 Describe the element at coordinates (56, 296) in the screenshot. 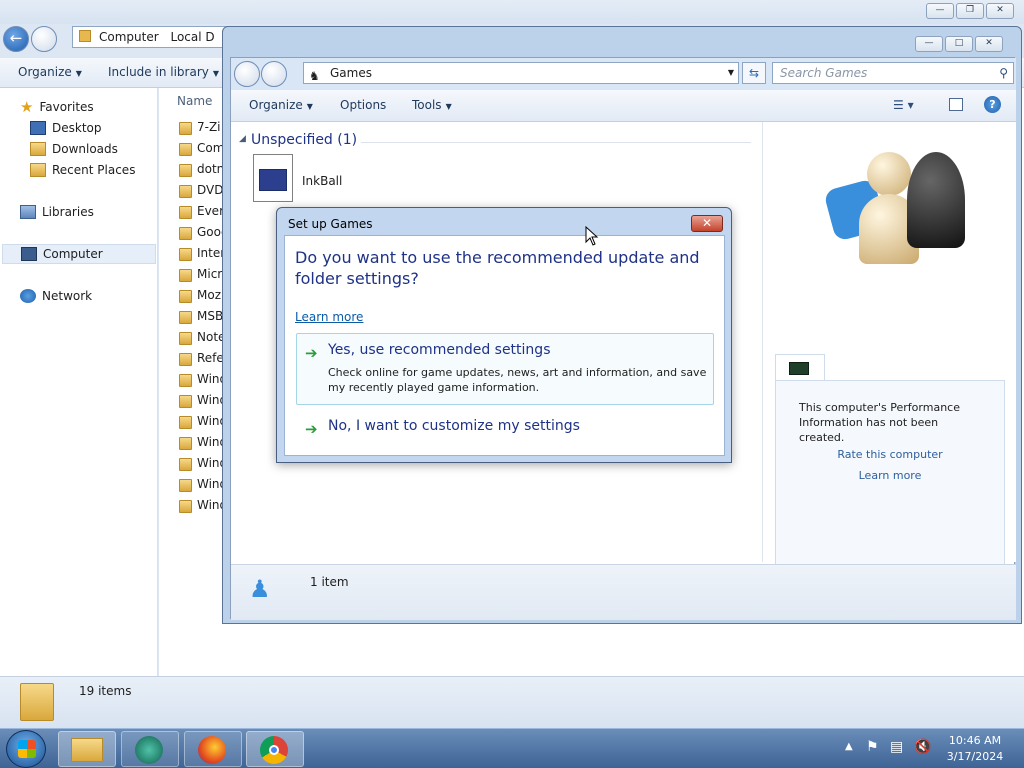

I see `nav-network: Network` at that location.